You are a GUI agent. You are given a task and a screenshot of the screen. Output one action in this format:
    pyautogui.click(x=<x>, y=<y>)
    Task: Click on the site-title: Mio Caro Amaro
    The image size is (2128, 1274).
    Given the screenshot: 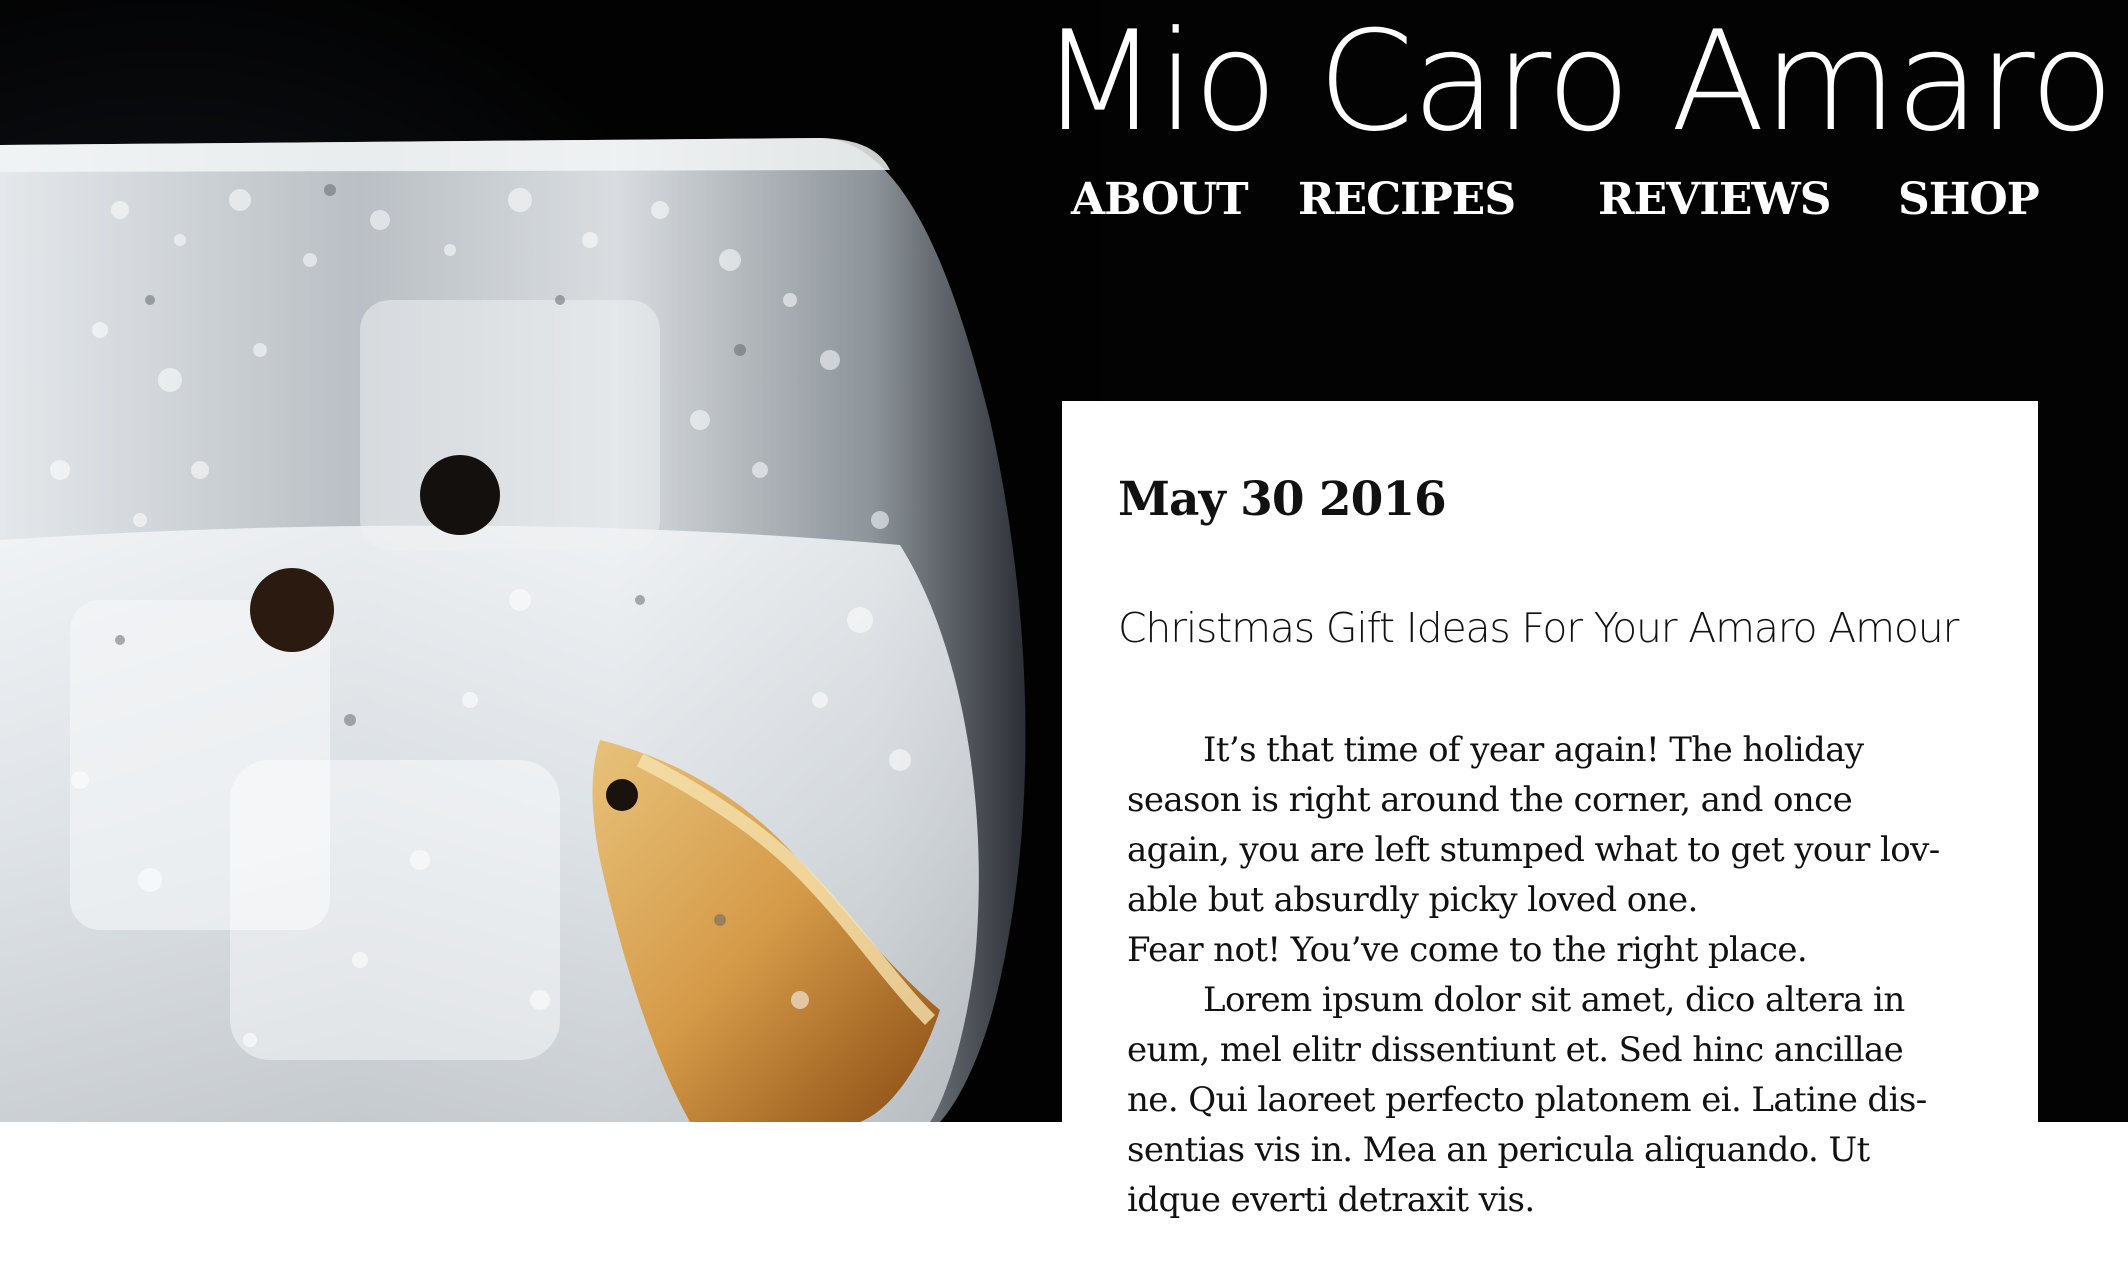 What is the action you would take?
    pyautogui.click(x=1577, y=82)
    